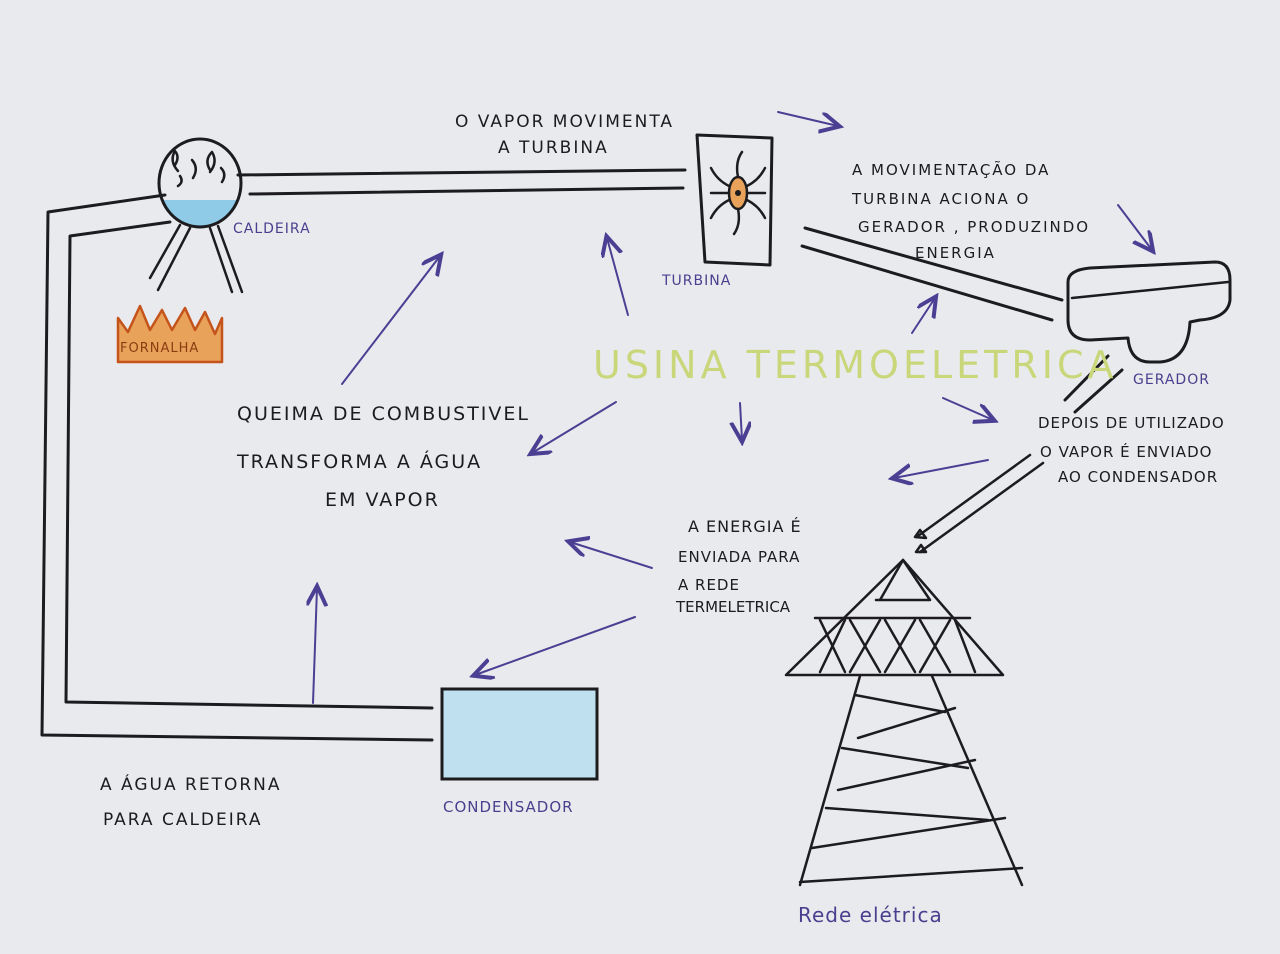 Image resolution: width=1280 pixels, height=954 pixels. I want to click on note-line: TRANSFORMA A ÁGUA, so click(359, 461).